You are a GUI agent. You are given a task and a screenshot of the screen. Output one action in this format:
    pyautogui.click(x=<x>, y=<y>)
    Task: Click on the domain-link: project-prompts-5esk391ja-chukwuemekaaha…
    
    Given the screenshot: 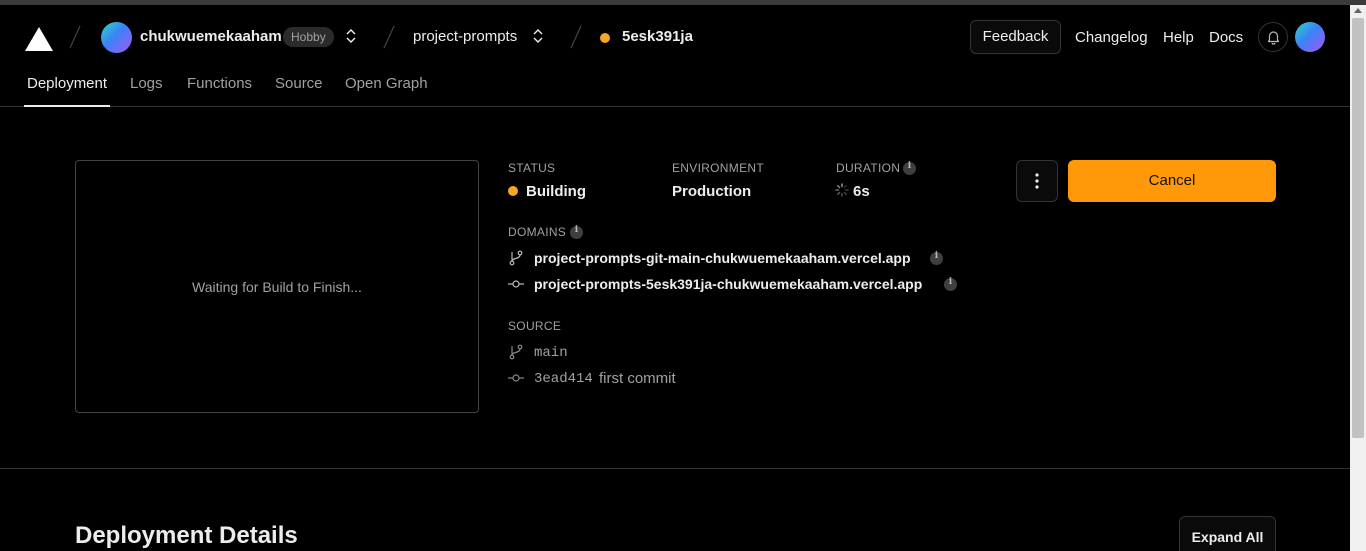 What is the action you would take?
    pyautogui.click(x=728, y=284)
    